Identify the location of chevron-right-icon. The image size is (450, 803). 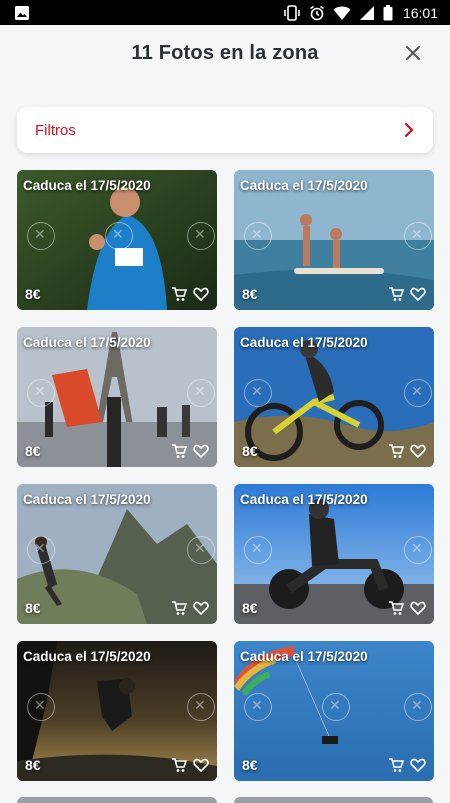
(409, 130).